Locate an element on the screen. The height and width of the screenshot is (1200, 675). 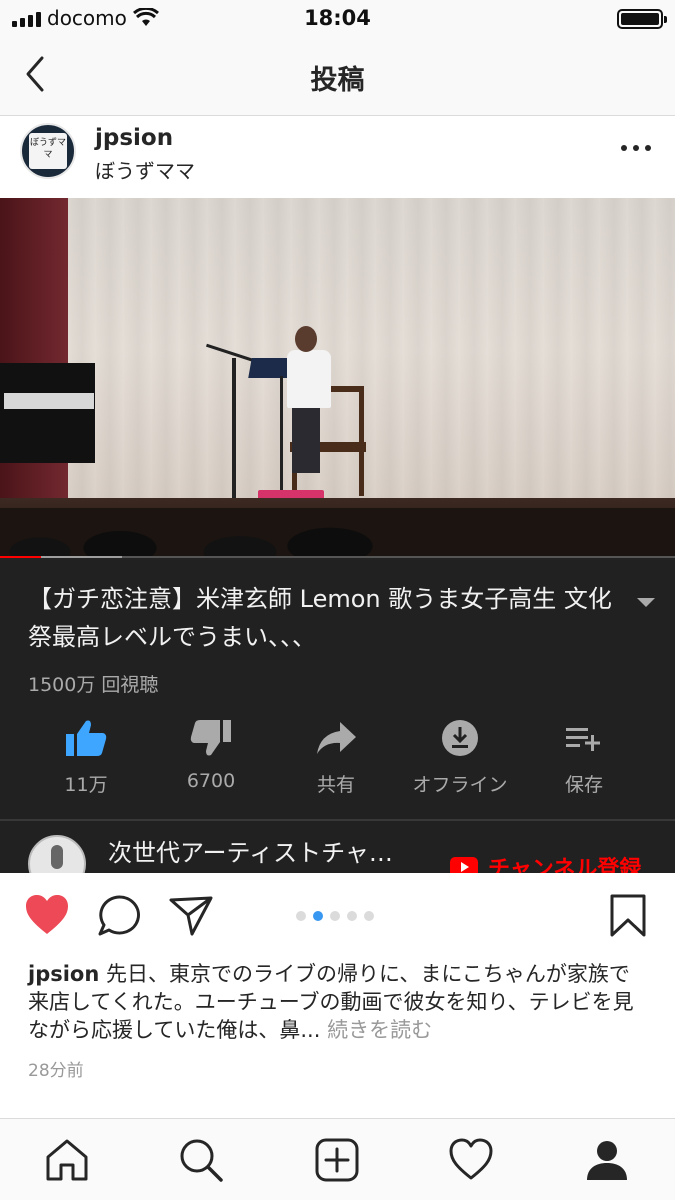
caption-username: jpsion is located at coordinates (63, 974).